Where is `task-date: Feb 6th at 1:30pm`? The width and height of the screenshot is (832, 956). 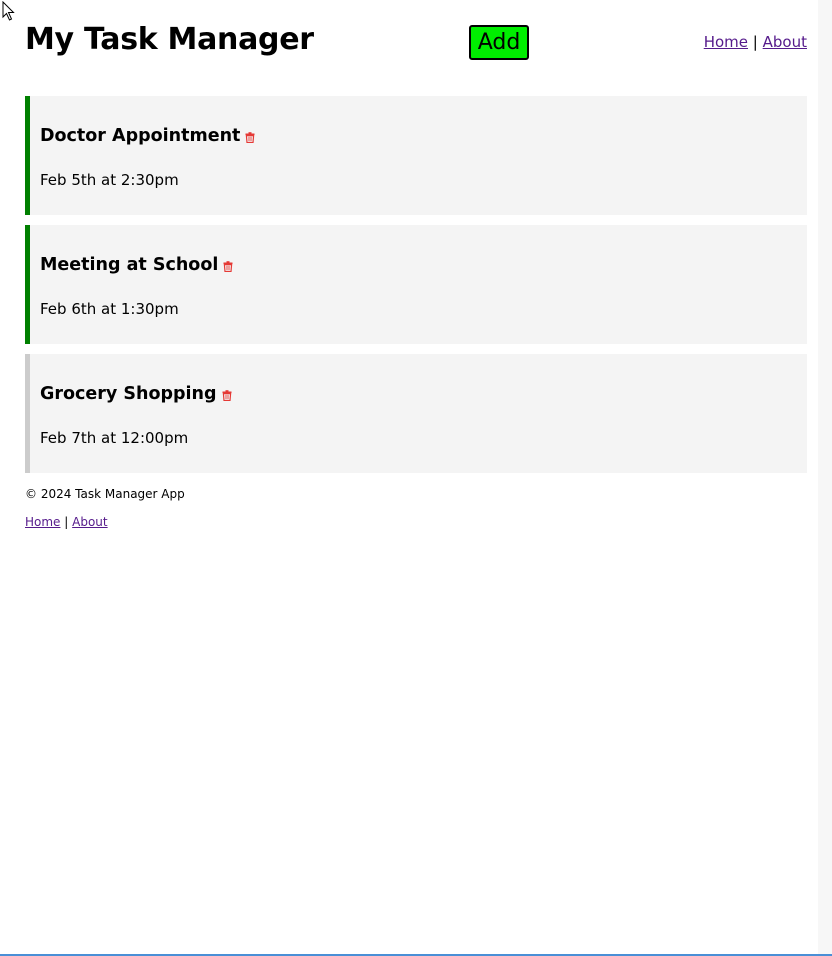 task-date: Feb 6th at 1:30pm is located at coordinates (109, 309).